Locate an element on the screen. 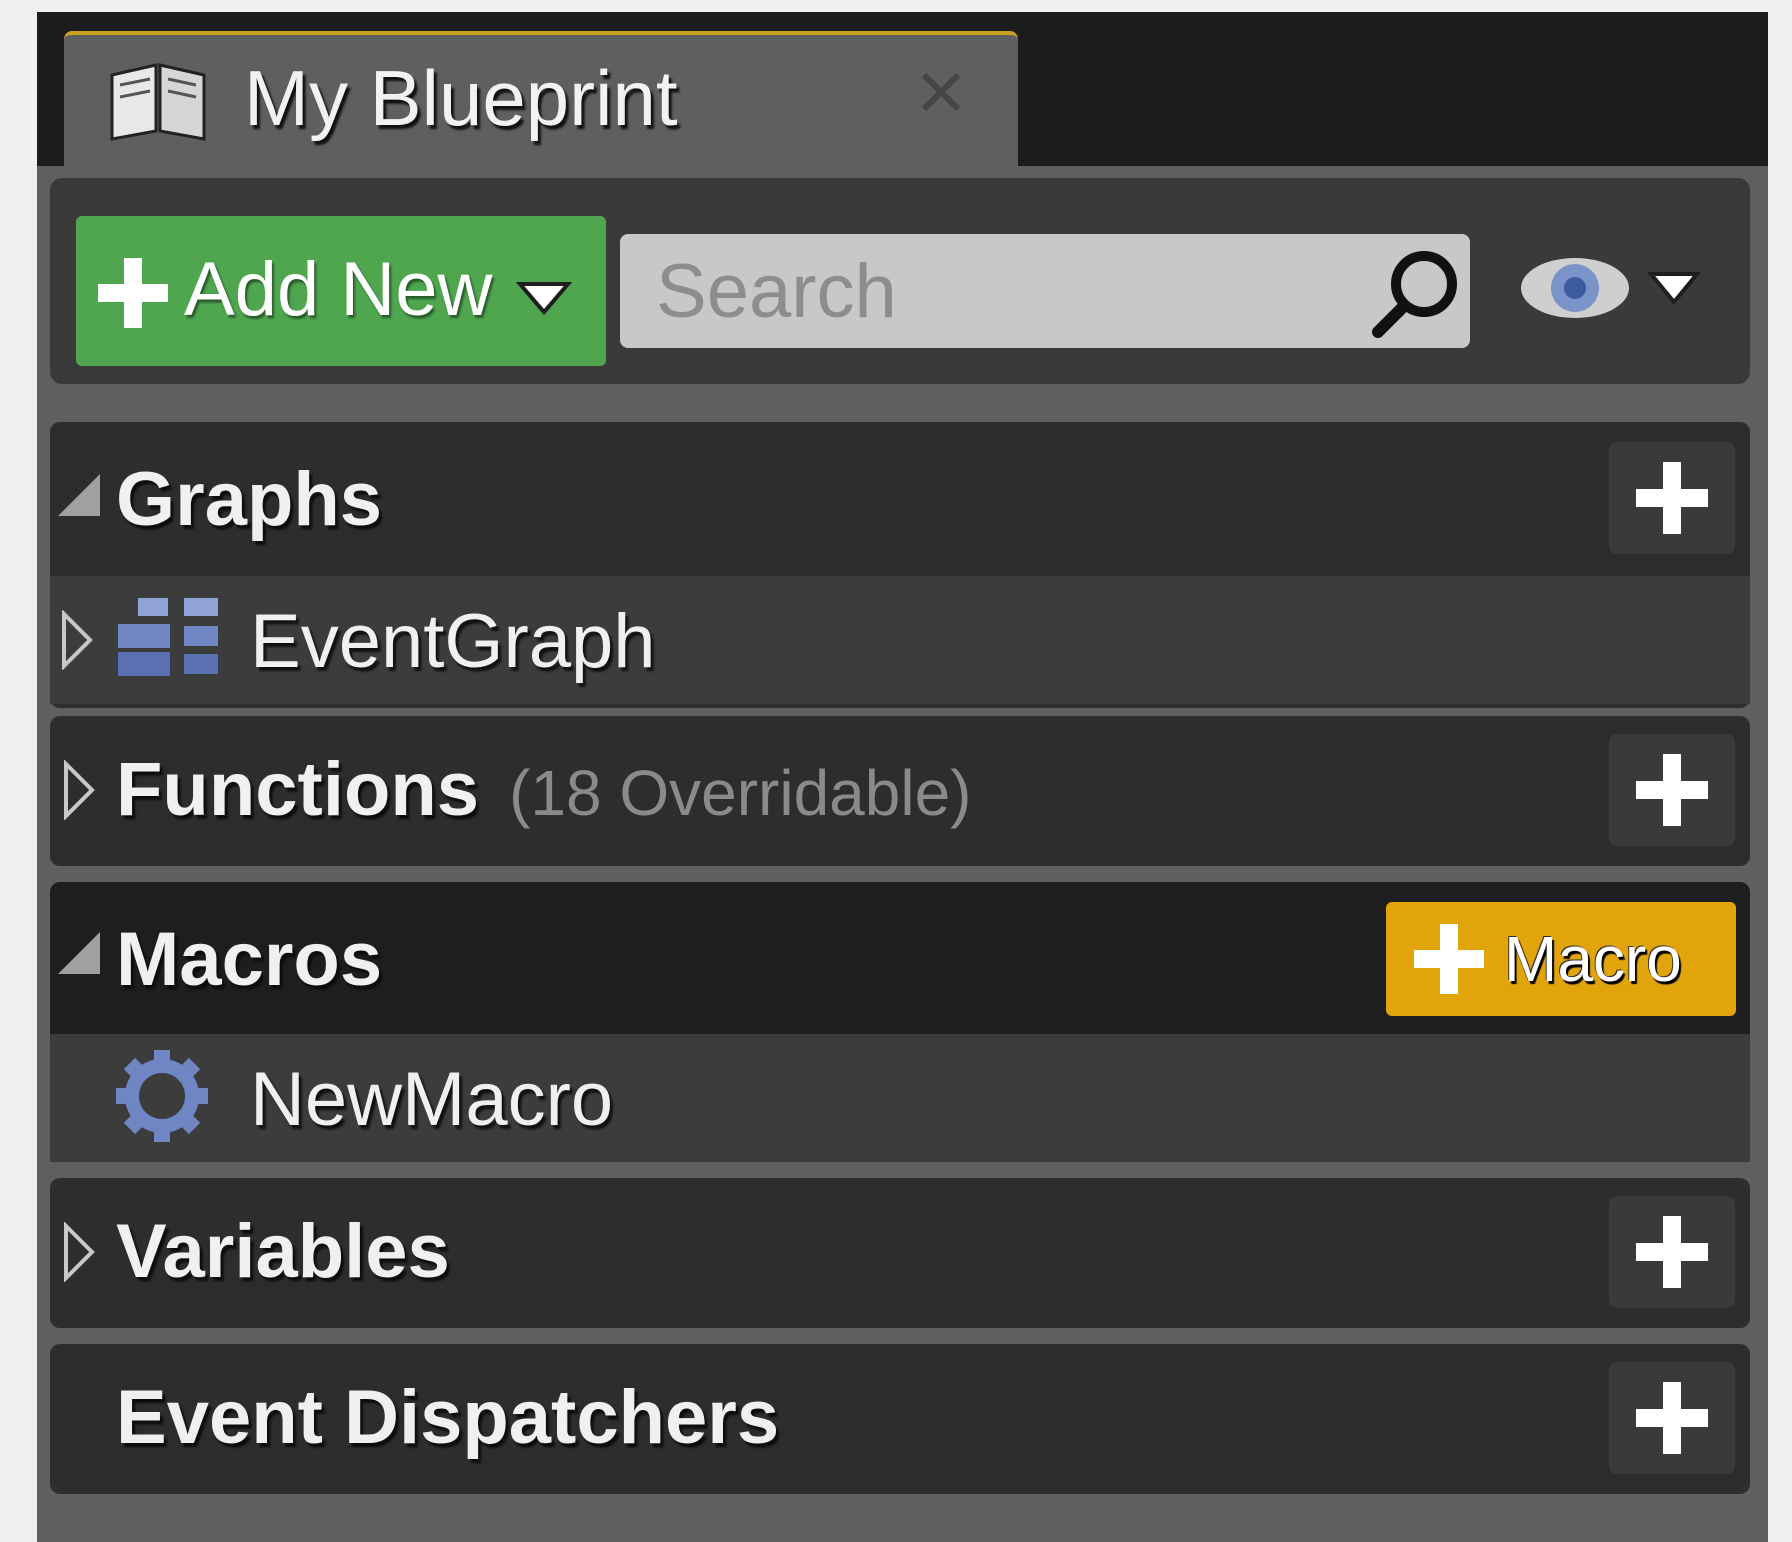 This screenshot has width=1792, height=1542. add-event-dispatcher-button is located at coordinates (1672, 1418).